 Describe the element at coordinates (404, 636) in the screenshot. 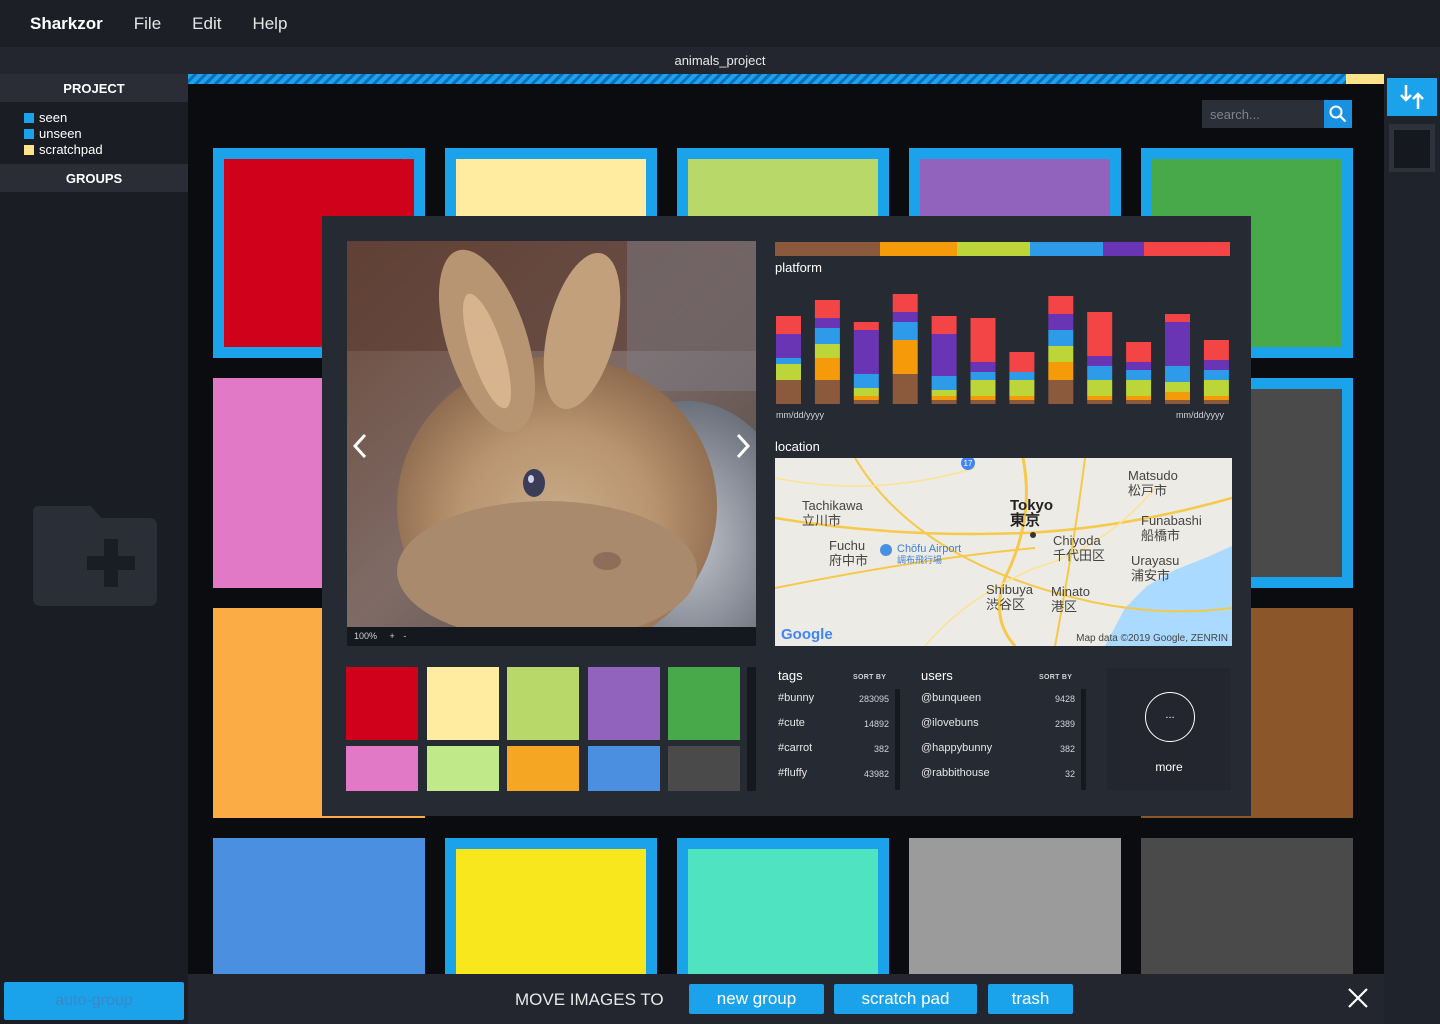

I see `zoom-out-button: -` at that location.